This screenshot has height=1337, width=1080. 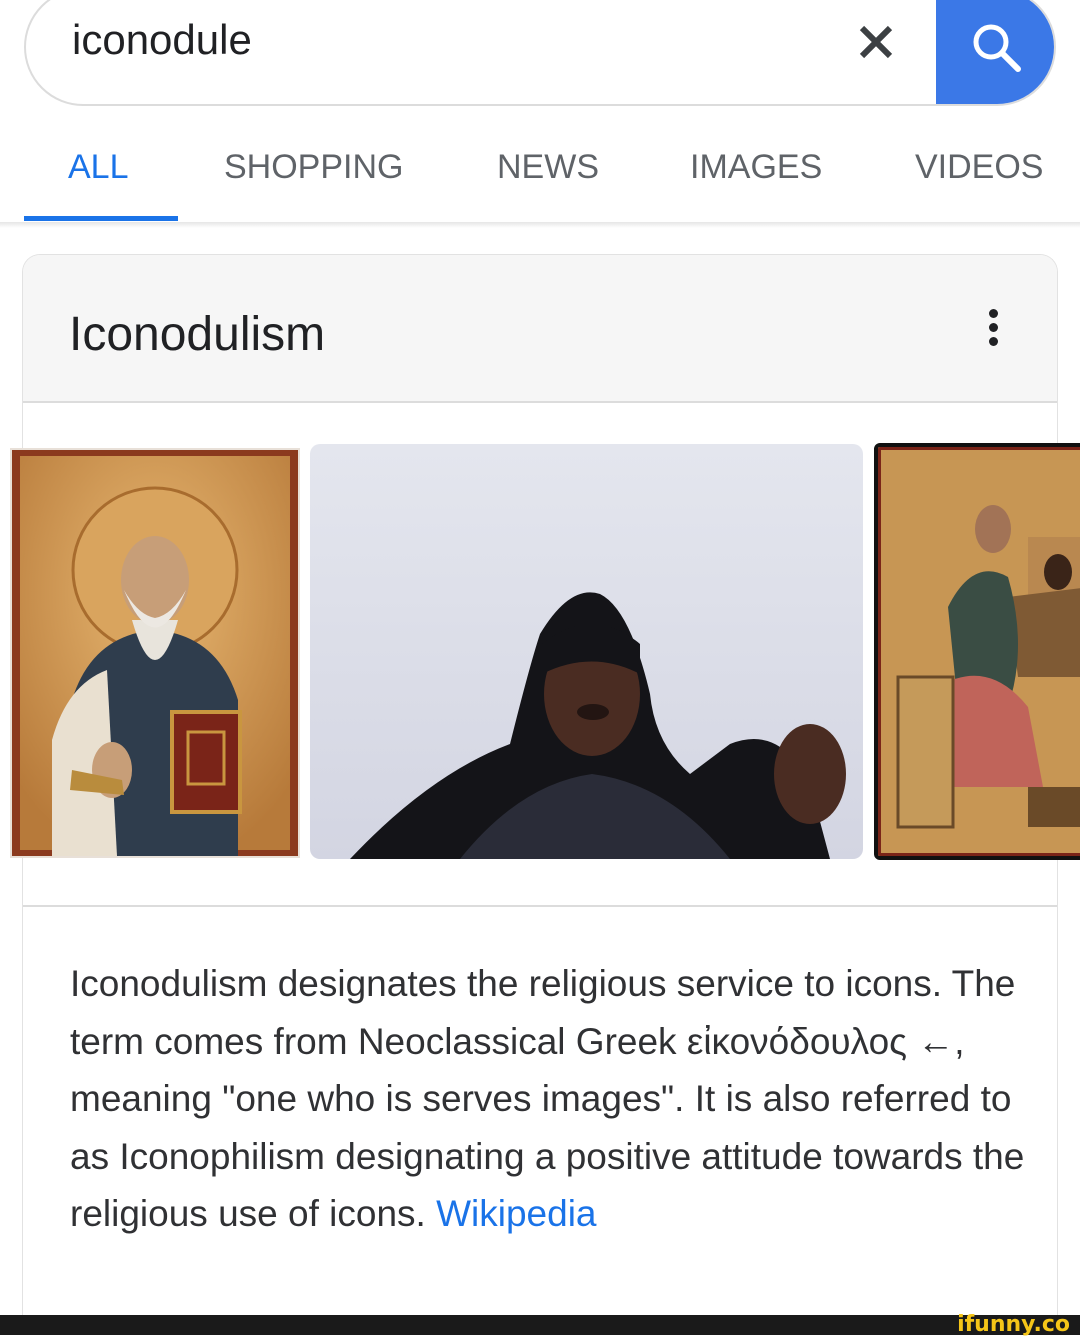 I want to click on saint-icon-illustration, so click(x=155, y=653).